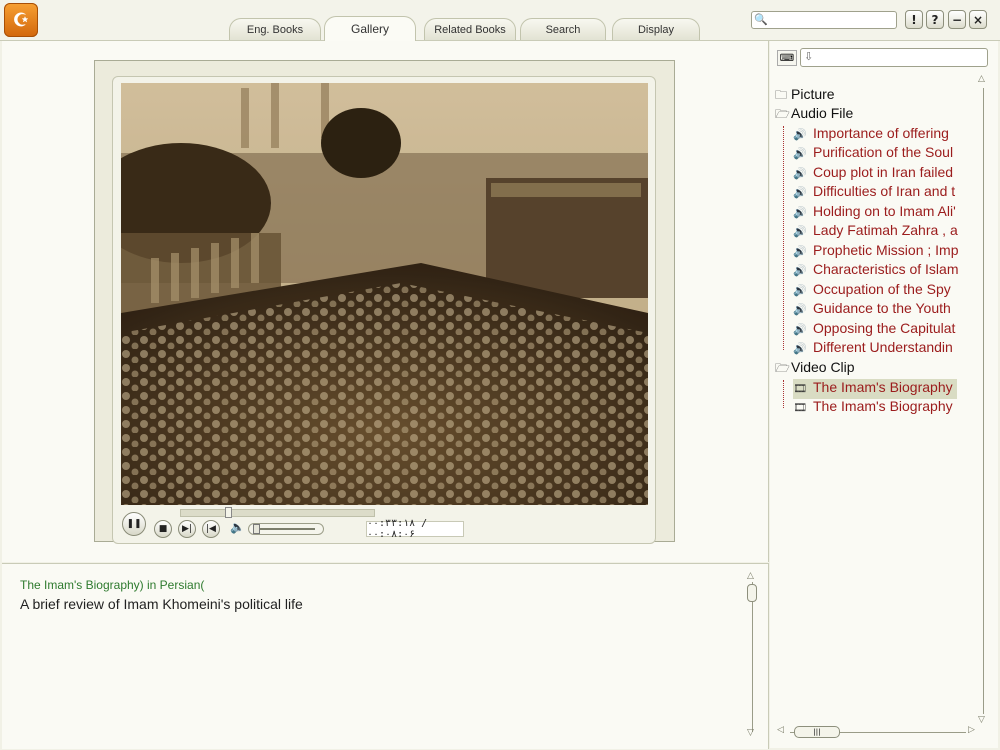 Image resolution: width=1000 pixels, height=750 pixels. Describe the element at coordinates (886, 269) in the screenshot. I see `tree-item-label: Characteristics of Islam` at that location.